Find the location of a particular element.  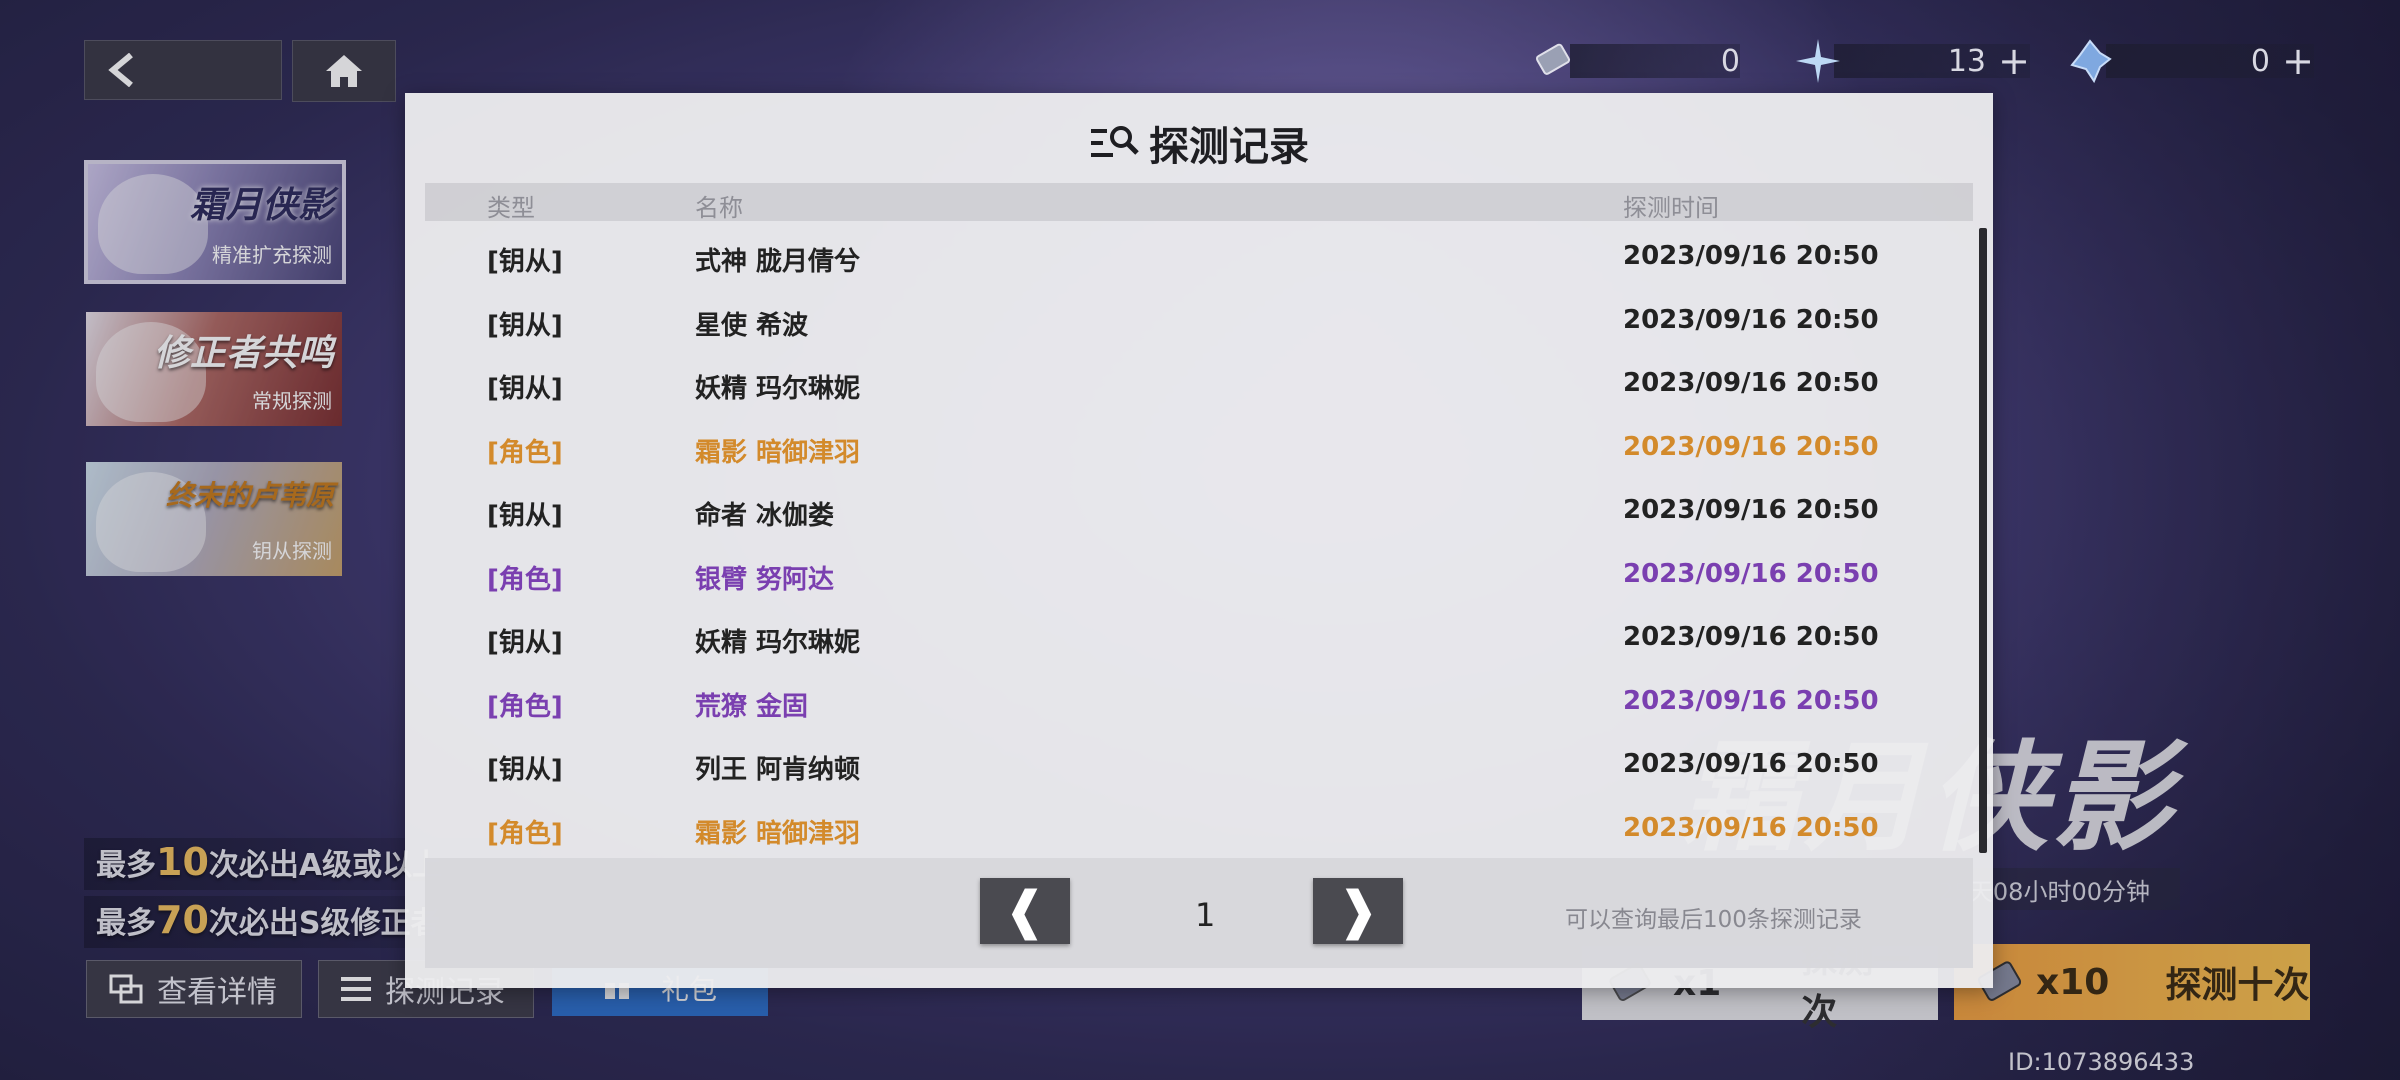

modal-title: 探测记录 is located at coordinates (1199, 143).